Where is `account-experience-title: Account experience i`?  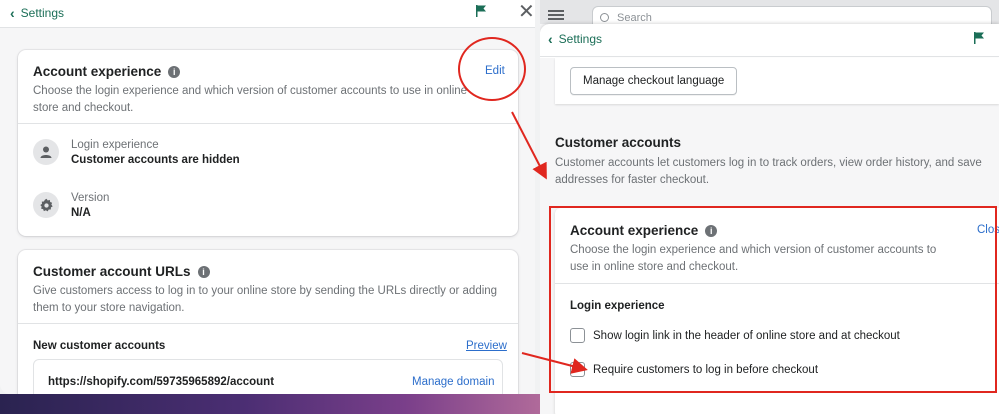 account-experience-title: Account experience i is located at coordinates (107, 71).